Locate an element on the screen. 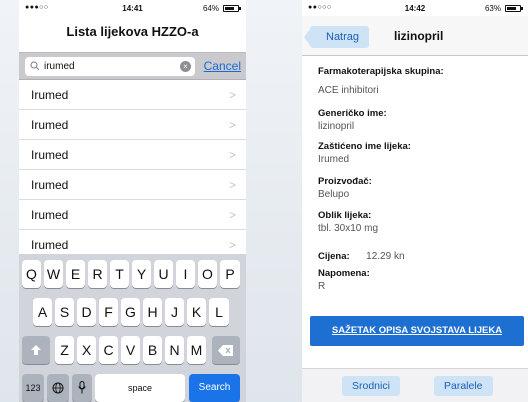 Image resolution: width=528 pixels, height=402 pixels. bottom-toolbar: Srodnici Paralele is located at coordinates (415, 385).